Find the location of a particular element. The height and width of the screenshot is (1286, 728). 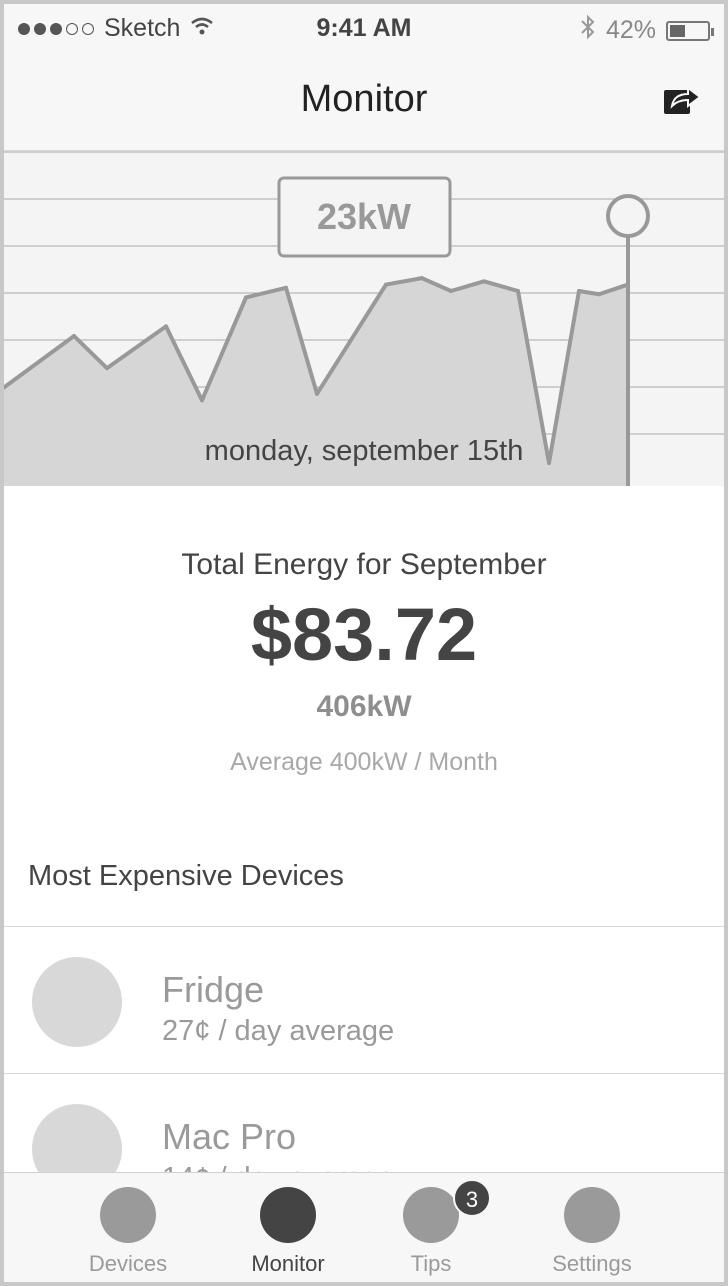

tab-tips: 3 Tips is located at coordinates (431, 1227).